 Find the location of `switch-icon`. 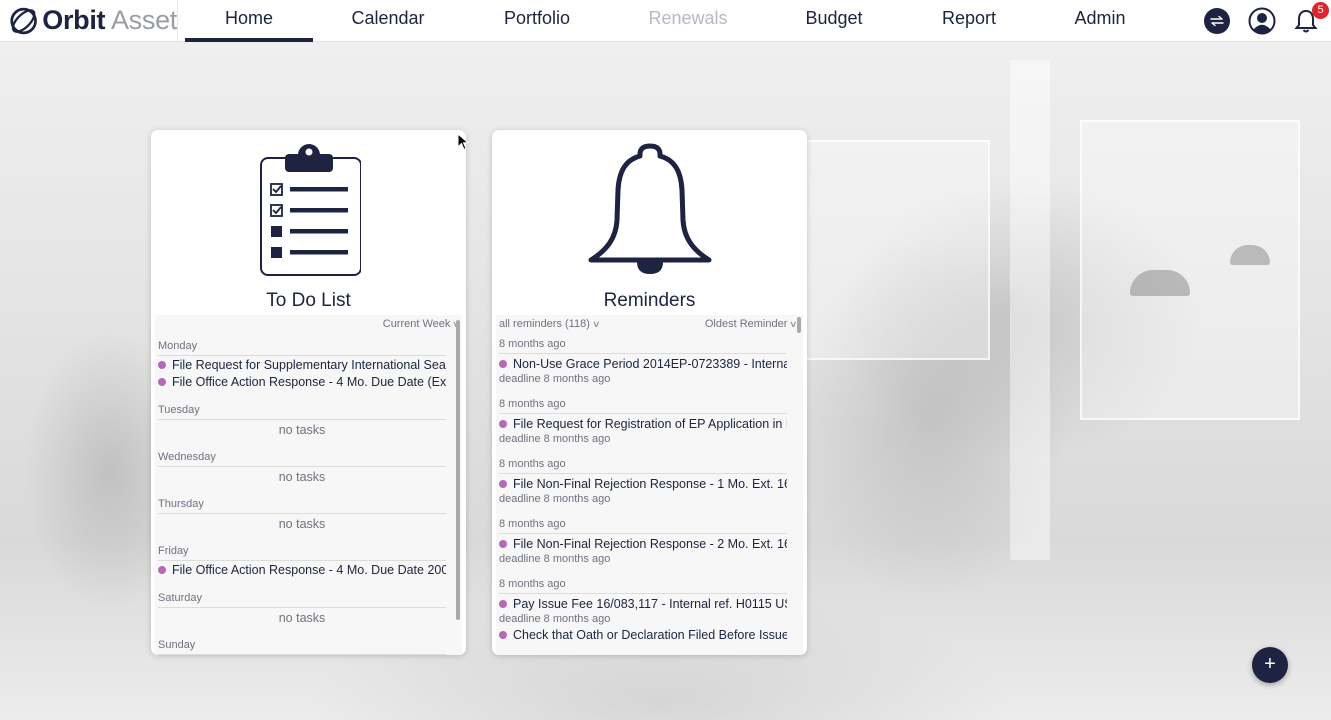

switch-icon is located at coordinates (1217, 21).